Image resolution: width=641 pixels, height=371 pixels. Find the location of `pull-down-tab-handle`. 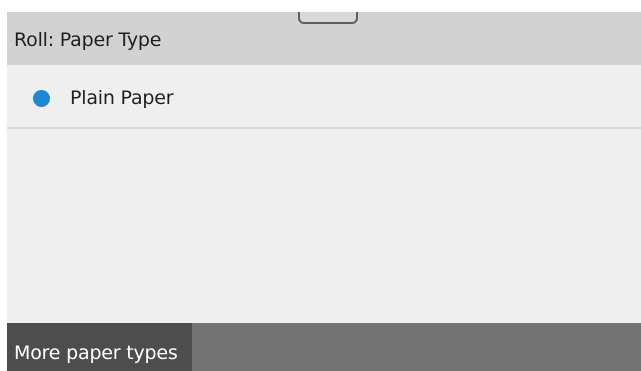

pull-down-tab-handle is located at coordinates (328, 18).